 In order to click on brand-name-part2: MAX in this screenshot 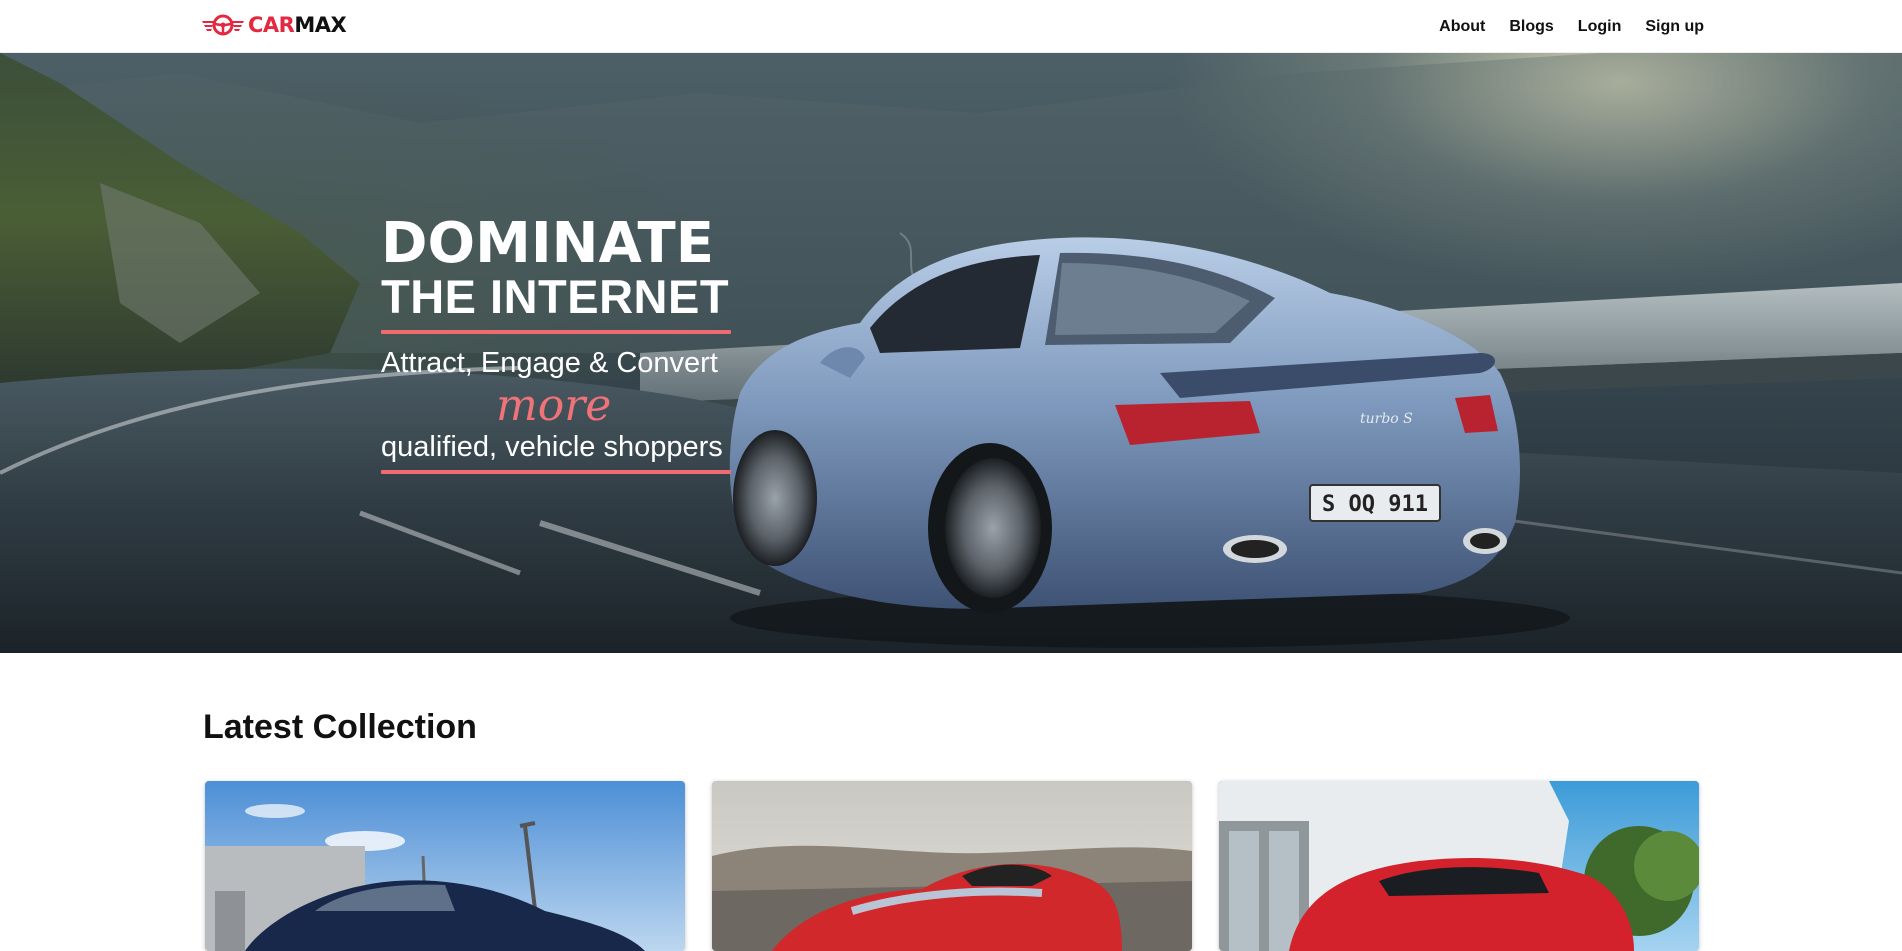, I will do `click(320, 25)`.